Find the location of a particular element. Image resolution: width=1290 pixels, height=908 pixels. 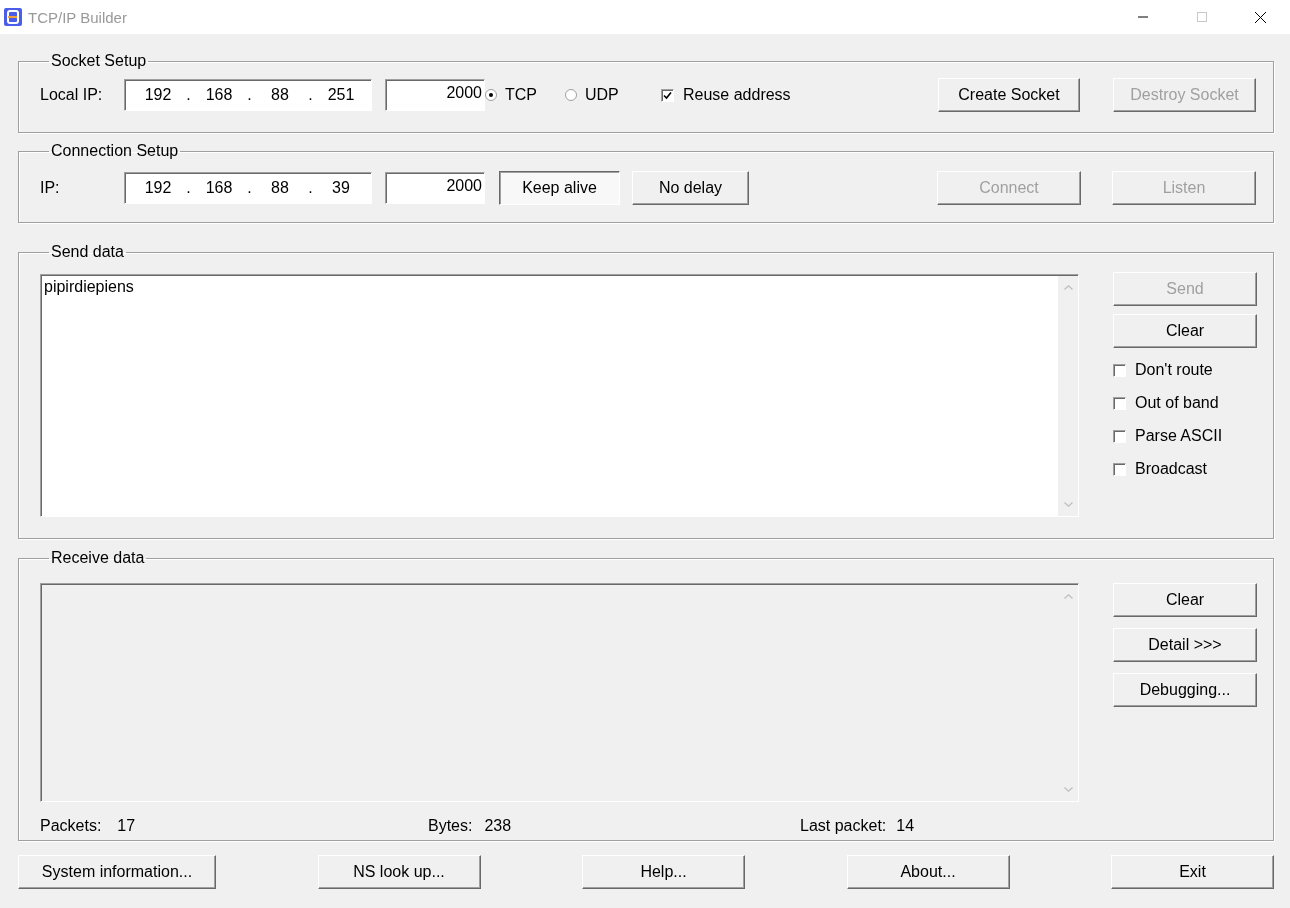

checkbox-label: Broadcast is located at coordinates (1171, 469).